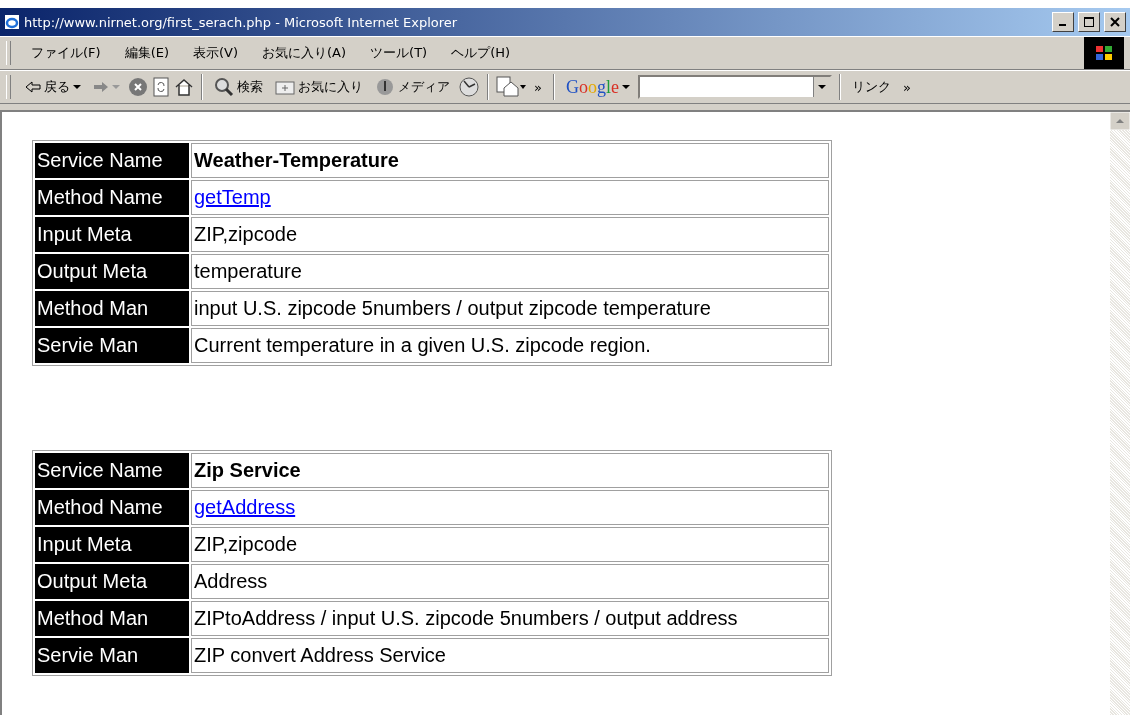 This screenshot has height=715, width=1130. What do you see at coordinates (510, 271) in the screenshot?
I see `table-cell: temperature` at bounding box center [510, 271].